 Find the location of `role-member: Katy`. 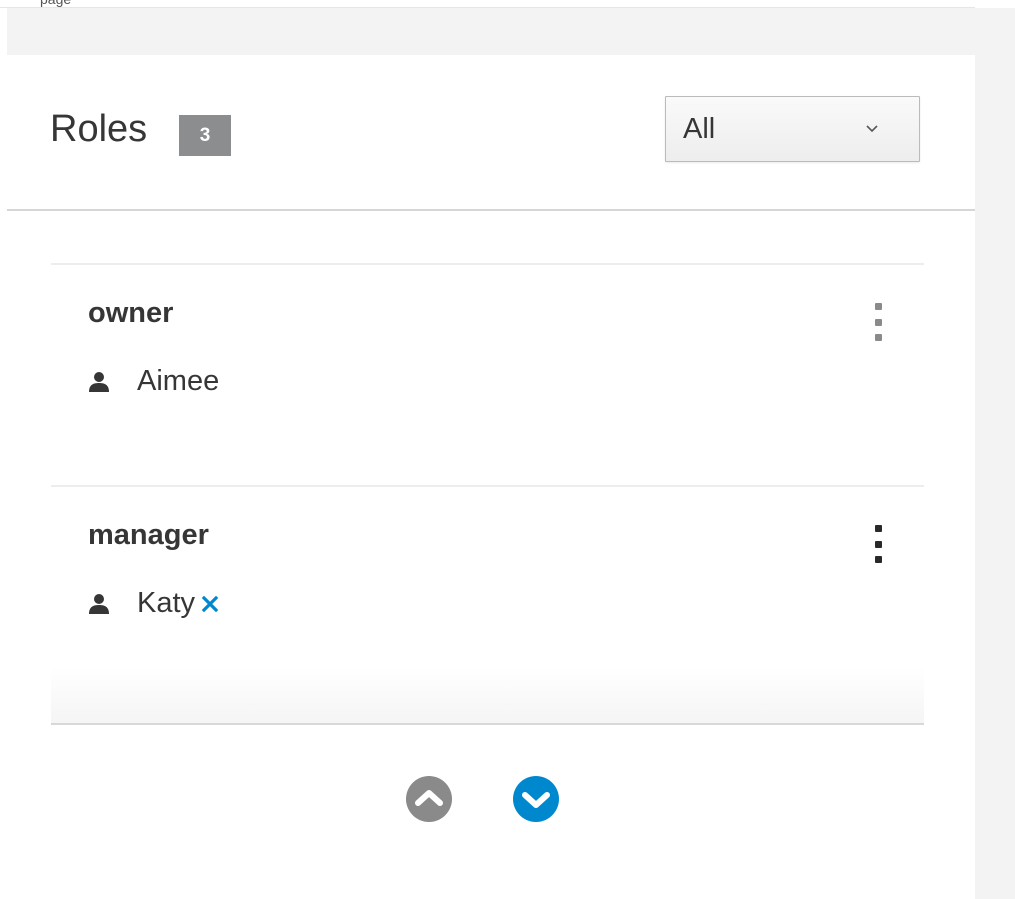

role-member: Katy is located at coordinates (154, 603).